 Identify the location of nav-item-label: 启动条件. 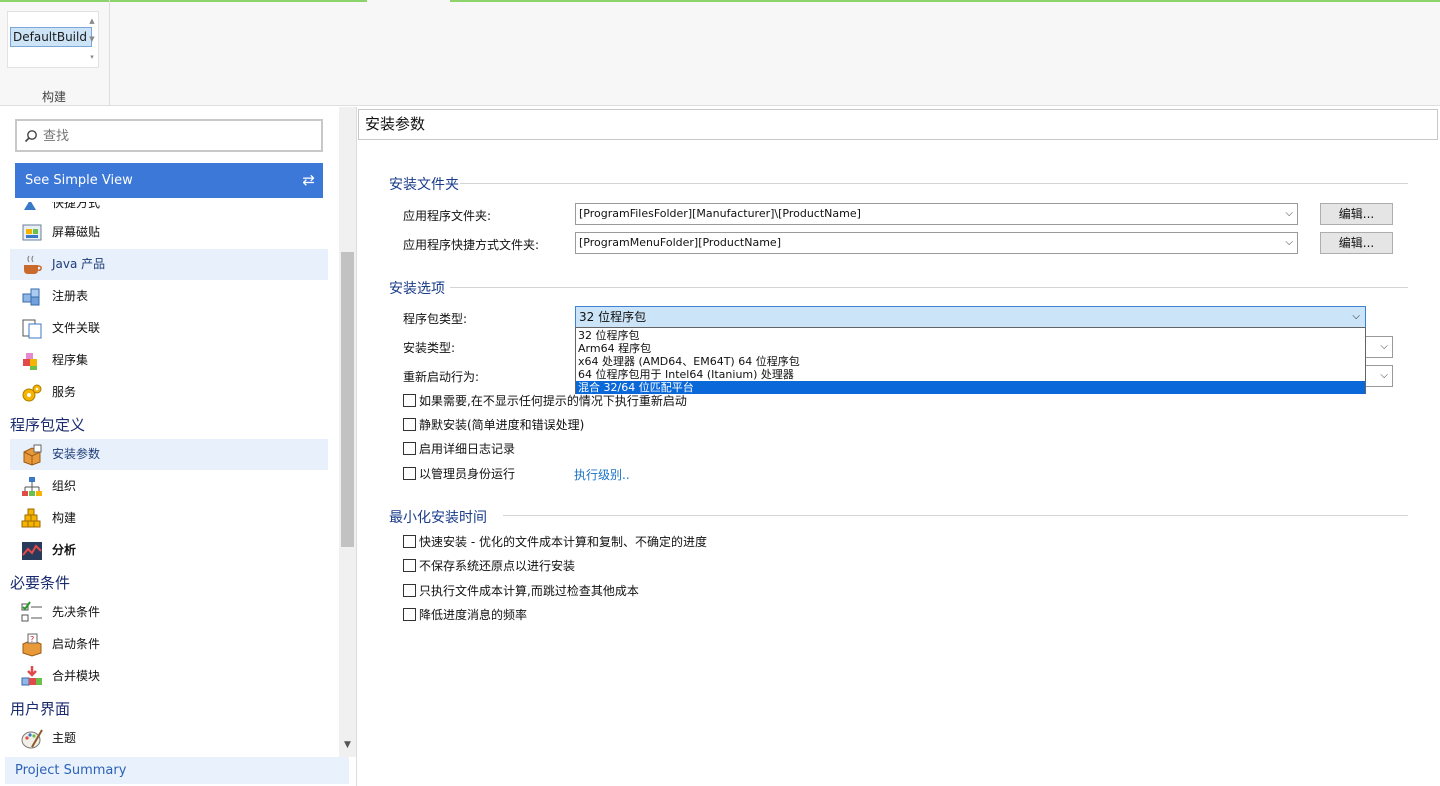
(76, 644).